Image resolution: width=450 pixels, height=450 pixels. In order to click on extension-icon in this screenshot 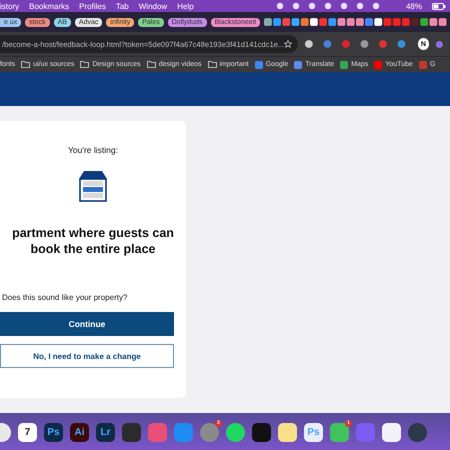, I will do `click(439, 44)`.